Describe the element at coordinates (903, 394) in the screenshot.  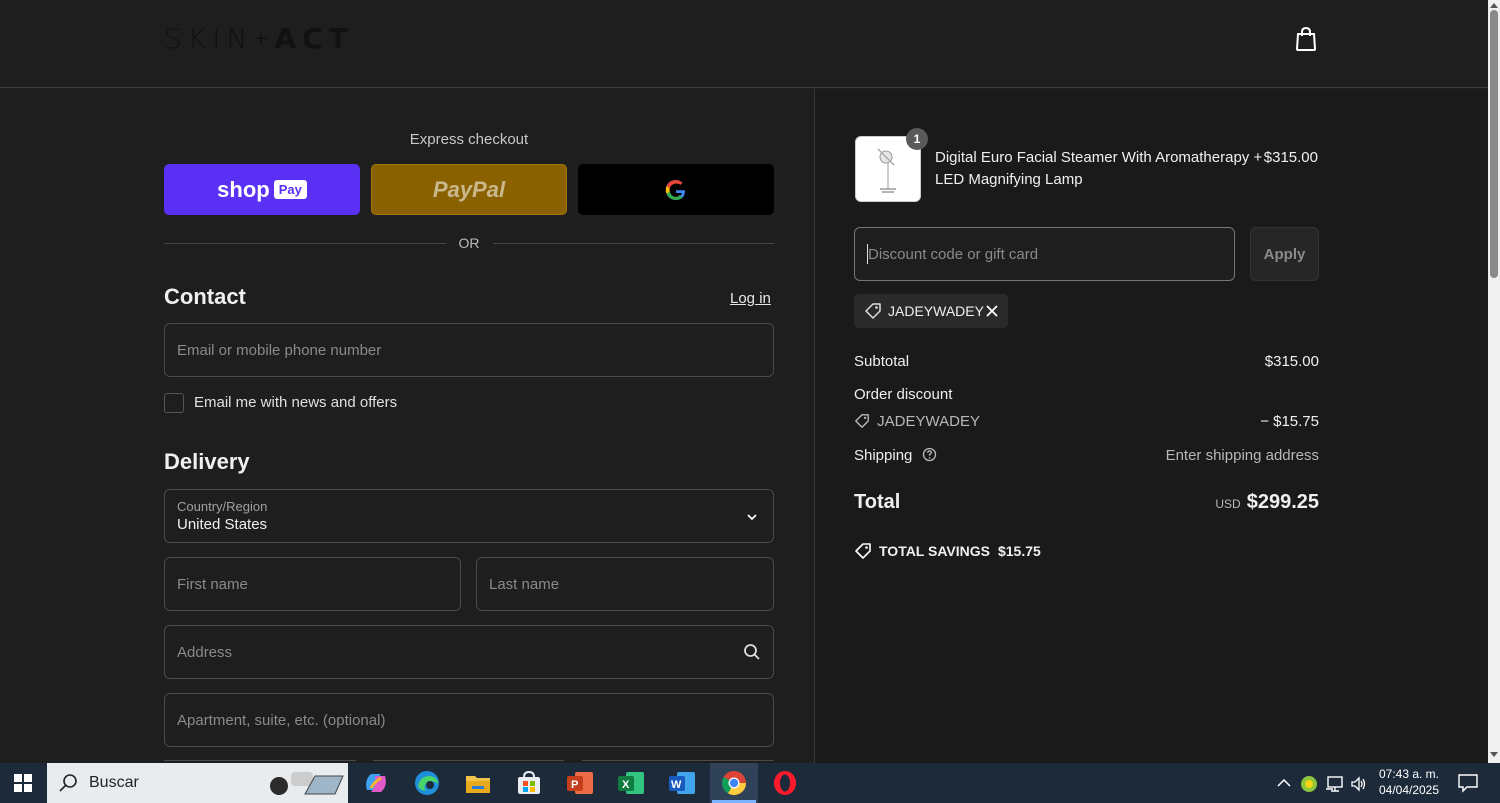
I see `order-discount-row: Order discount` at that location.